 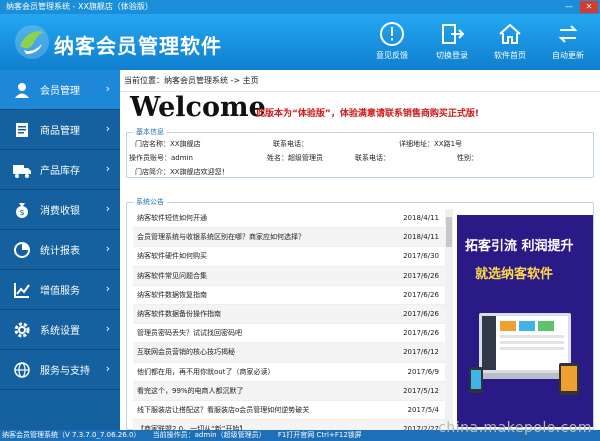 I want to click on sidebar-item-label: 系统设置, so click(x=60, y=331).